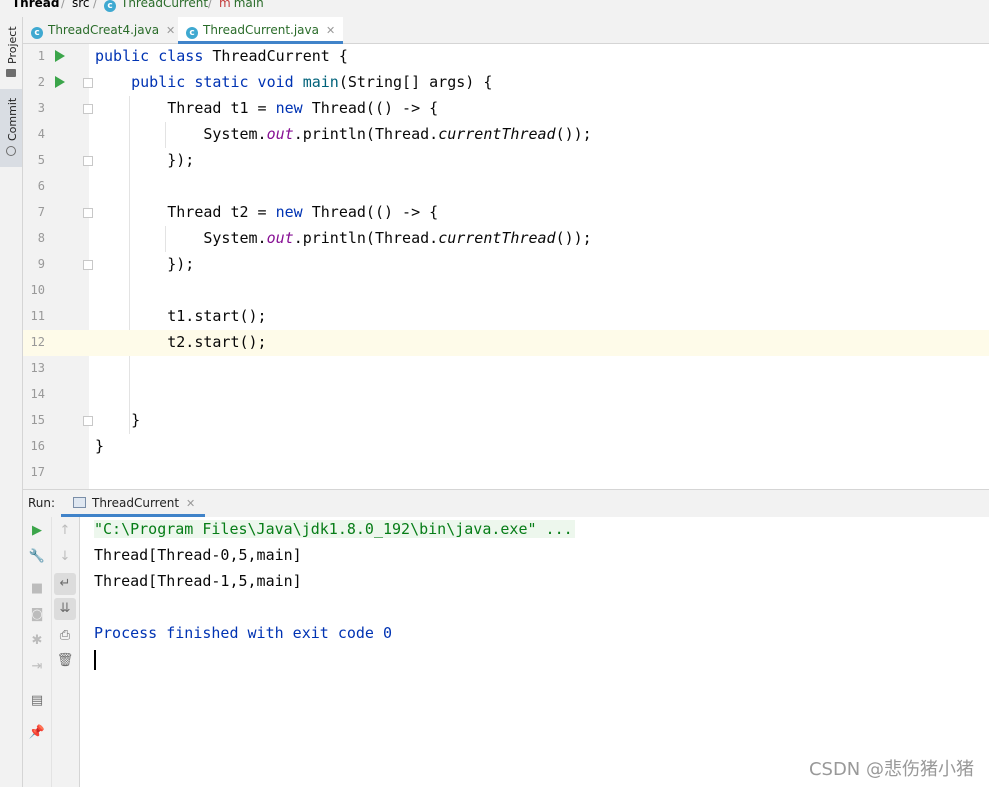  I want to click on commit-icon, so click(11, 151).